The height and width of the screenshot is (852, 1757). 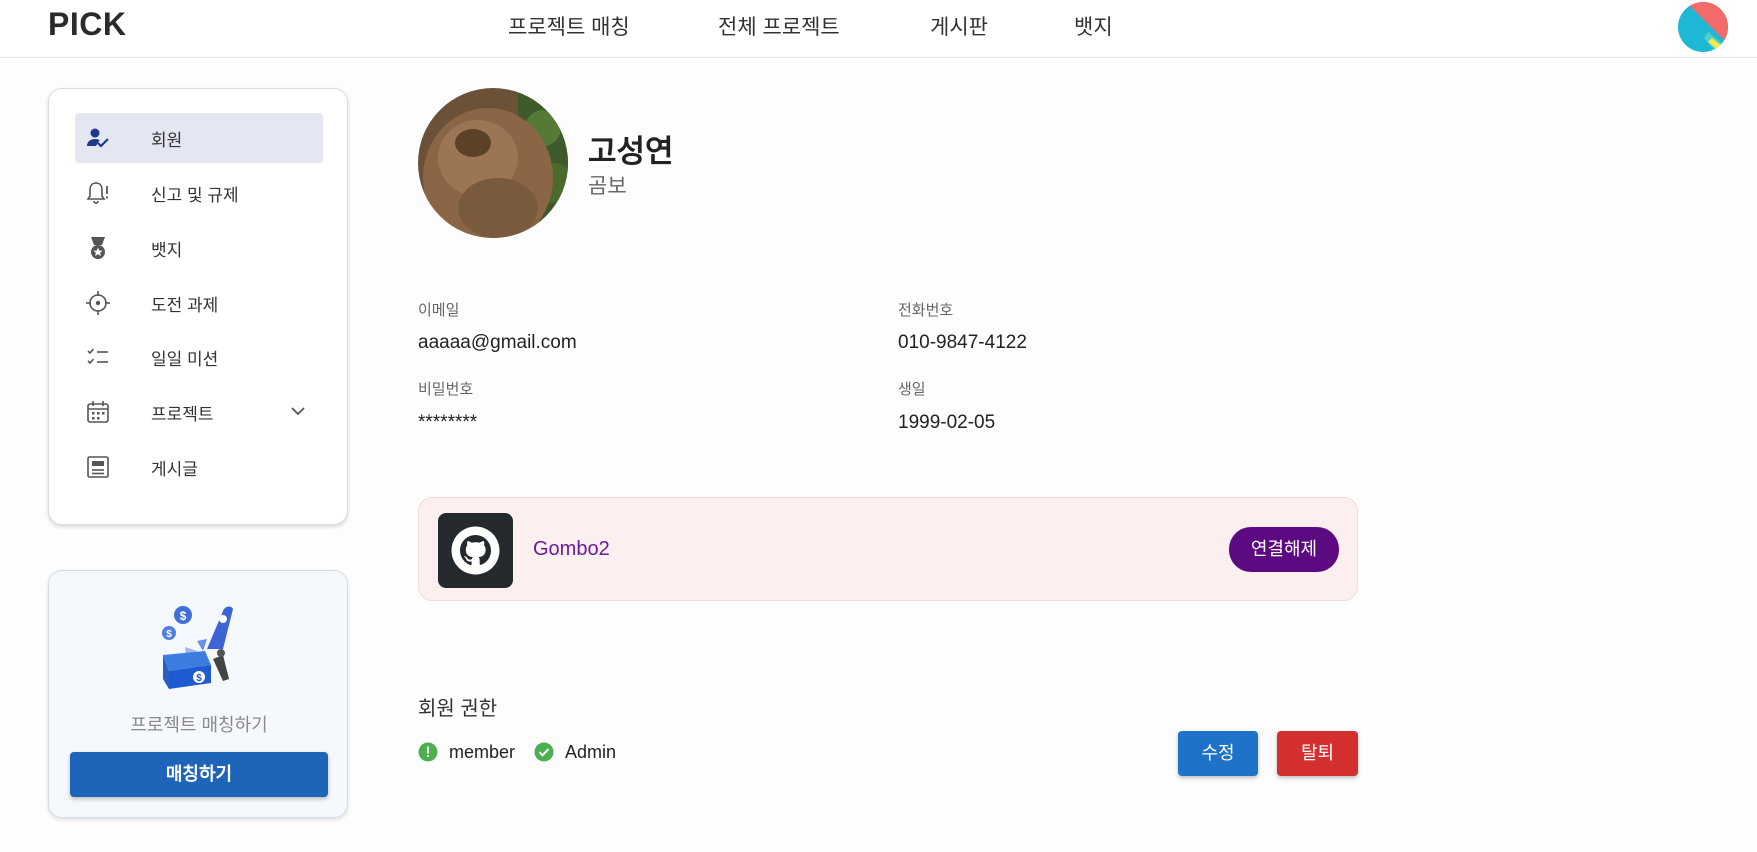 I want to click on promo-text: 프로젝트 매칭하기, so click(x=199, y=725).